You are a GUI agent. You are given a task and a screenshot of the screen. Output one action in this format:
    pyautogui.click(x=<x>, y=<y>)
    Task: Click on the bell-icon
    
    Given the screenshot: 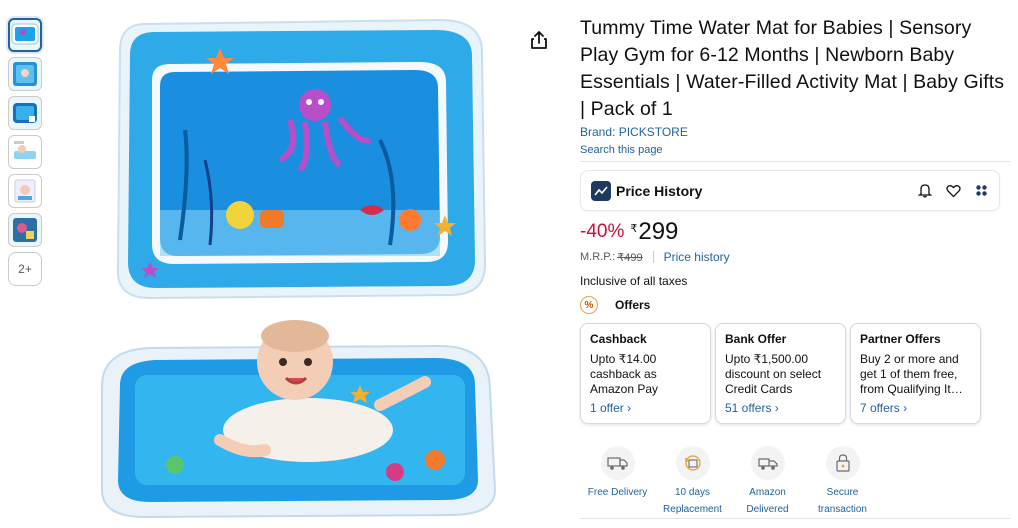 What is the action you would take?
    pyautogui.click(x=925, y=191)
    